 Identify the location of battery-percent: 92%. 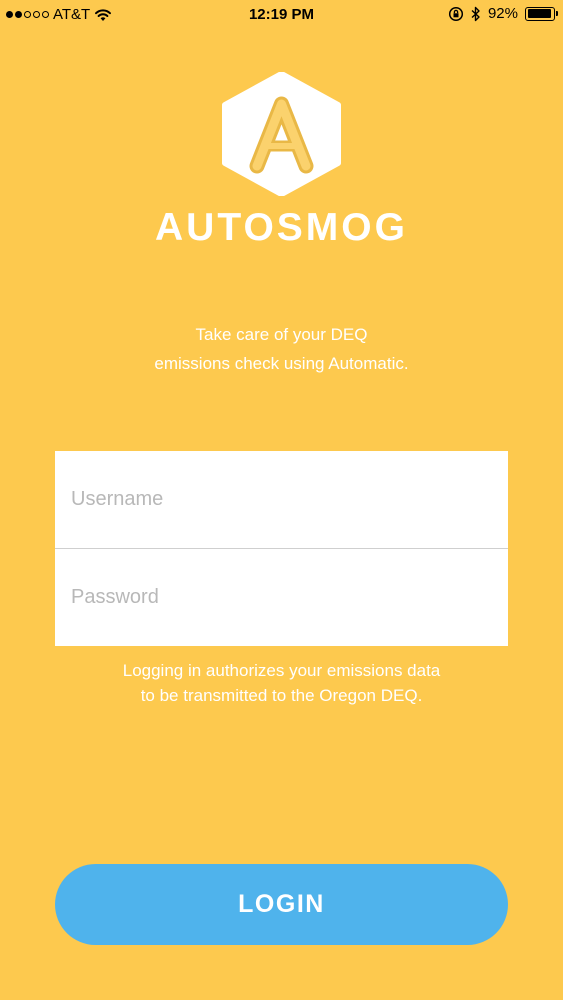
(502, 13).